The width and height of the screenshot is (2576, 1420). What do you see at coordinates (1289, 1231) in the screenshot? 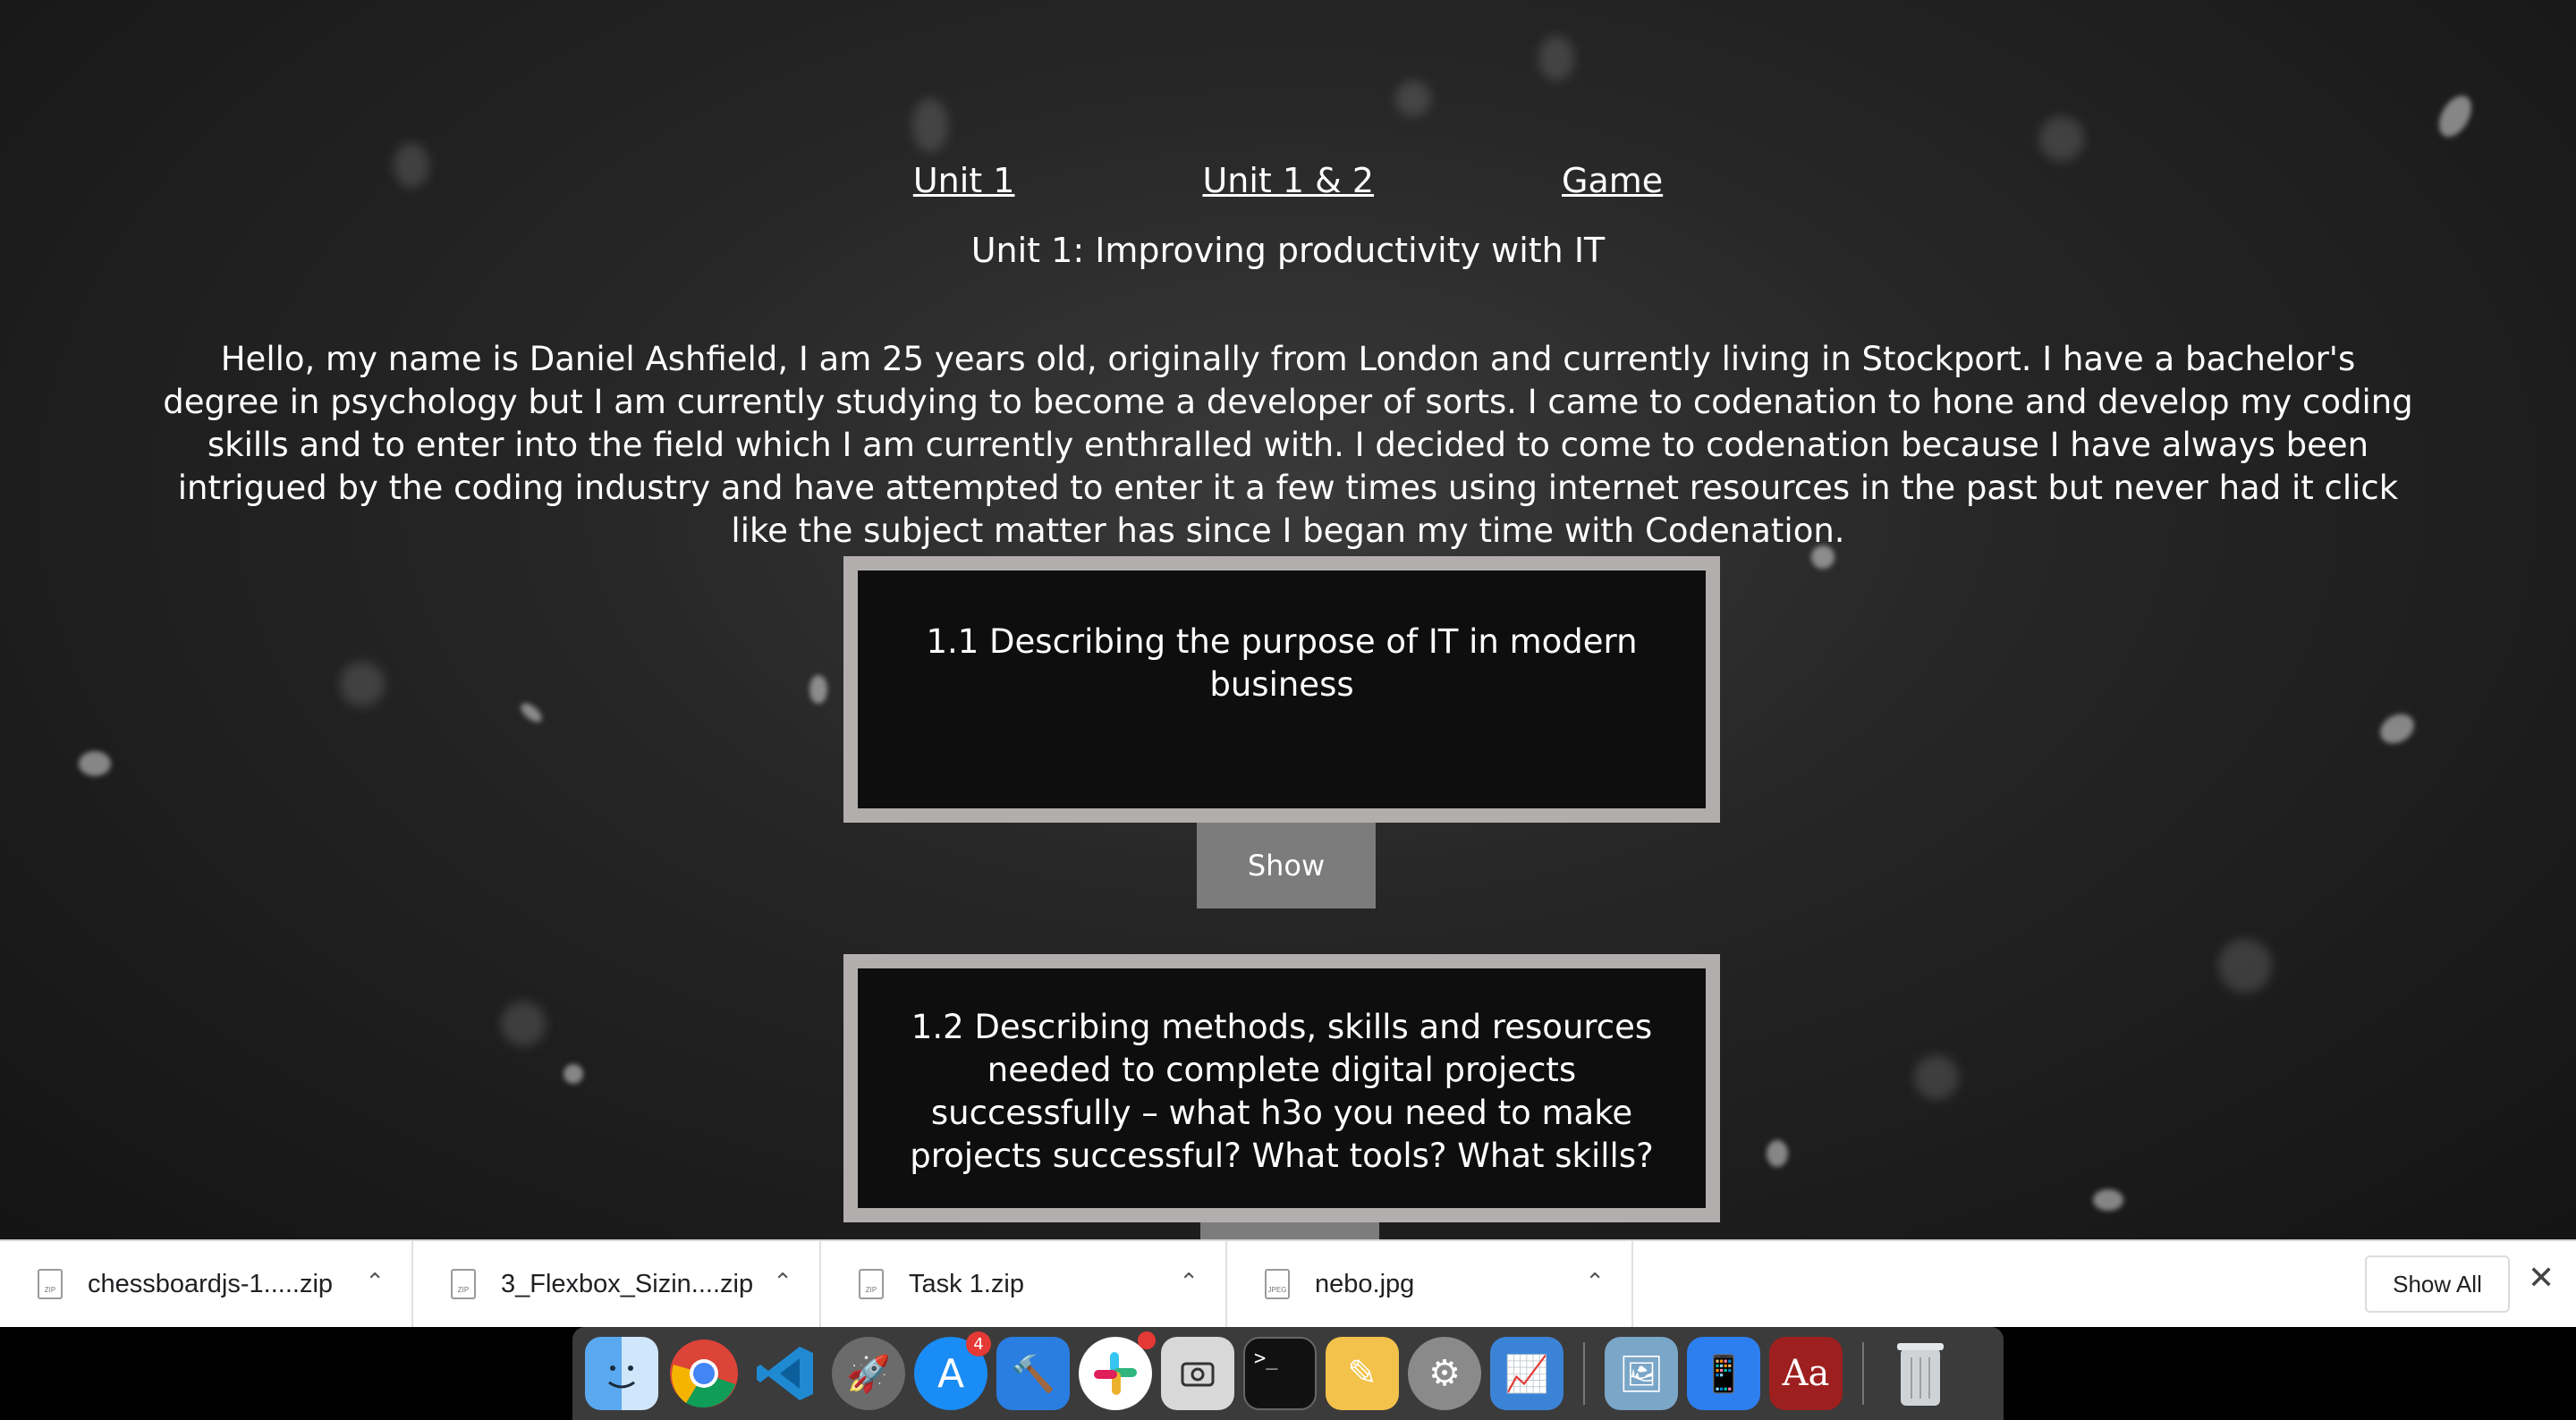
I see `show-button-partial` at bounding box center [1289, 1231].